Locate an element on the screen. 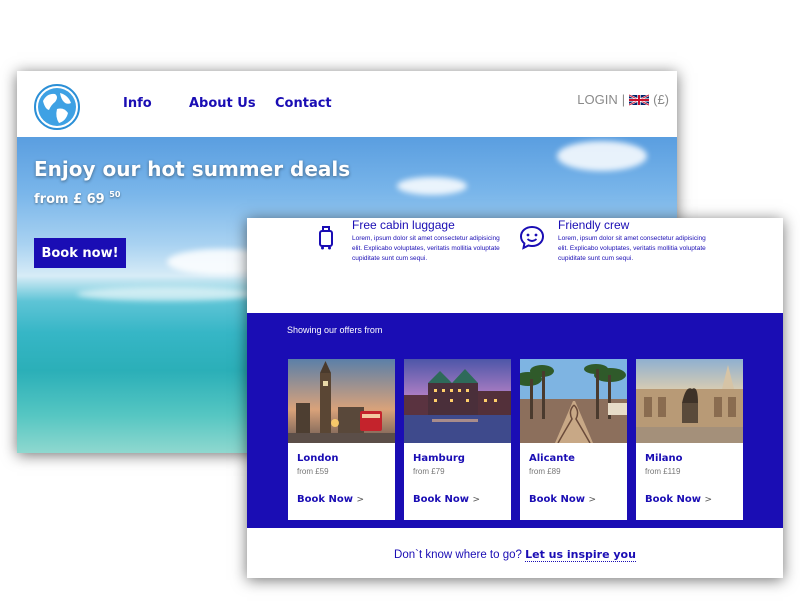 This screenshot has height=601, width=800. uk-flag-icon is located at coordinates (639, 99).